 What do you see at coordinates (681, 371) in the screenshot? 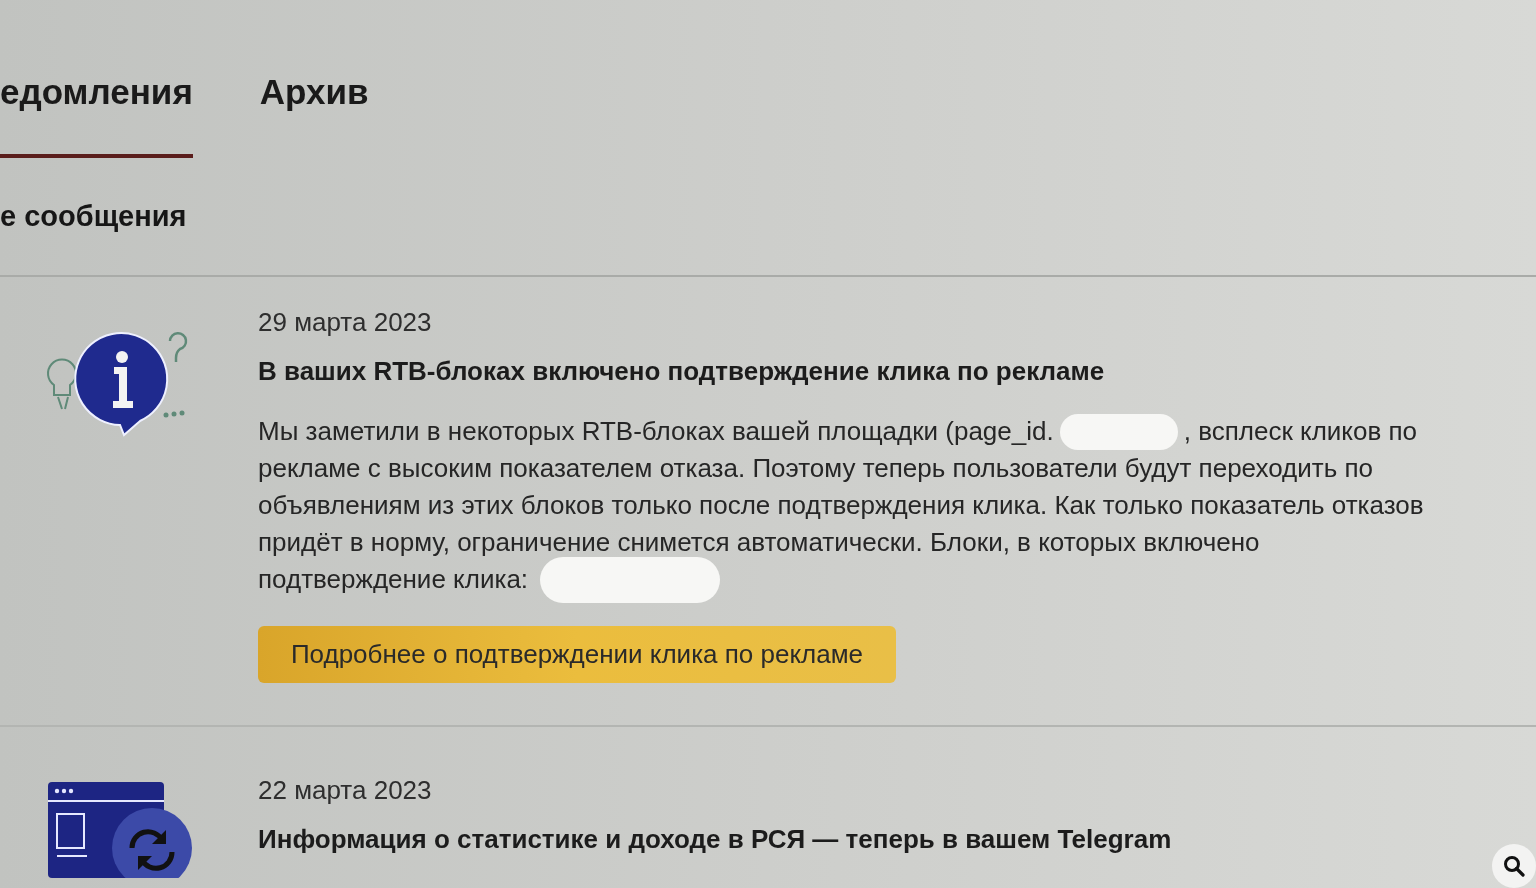
I see `notification-title: В ваших RTB-блоках включено подтверждение клика по рекламе` at bounding box center [681, 371].